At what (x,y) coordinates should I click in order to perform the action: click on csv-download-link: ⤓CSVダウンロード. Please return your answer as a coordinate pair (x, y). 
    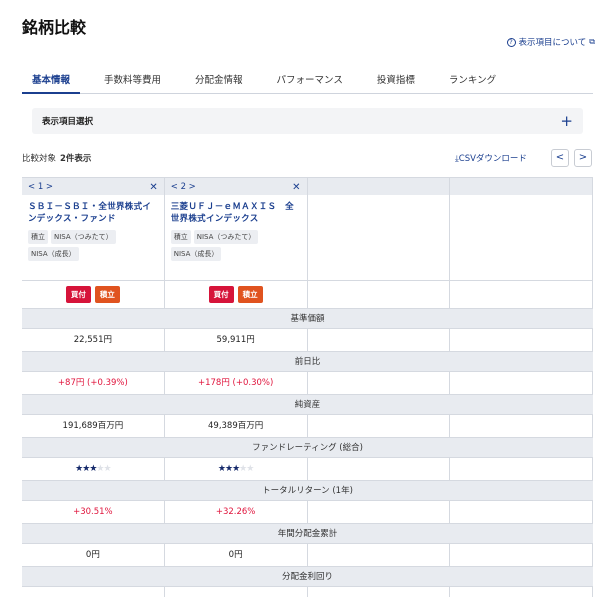
    Looking at the image, I should click on (491, 158).